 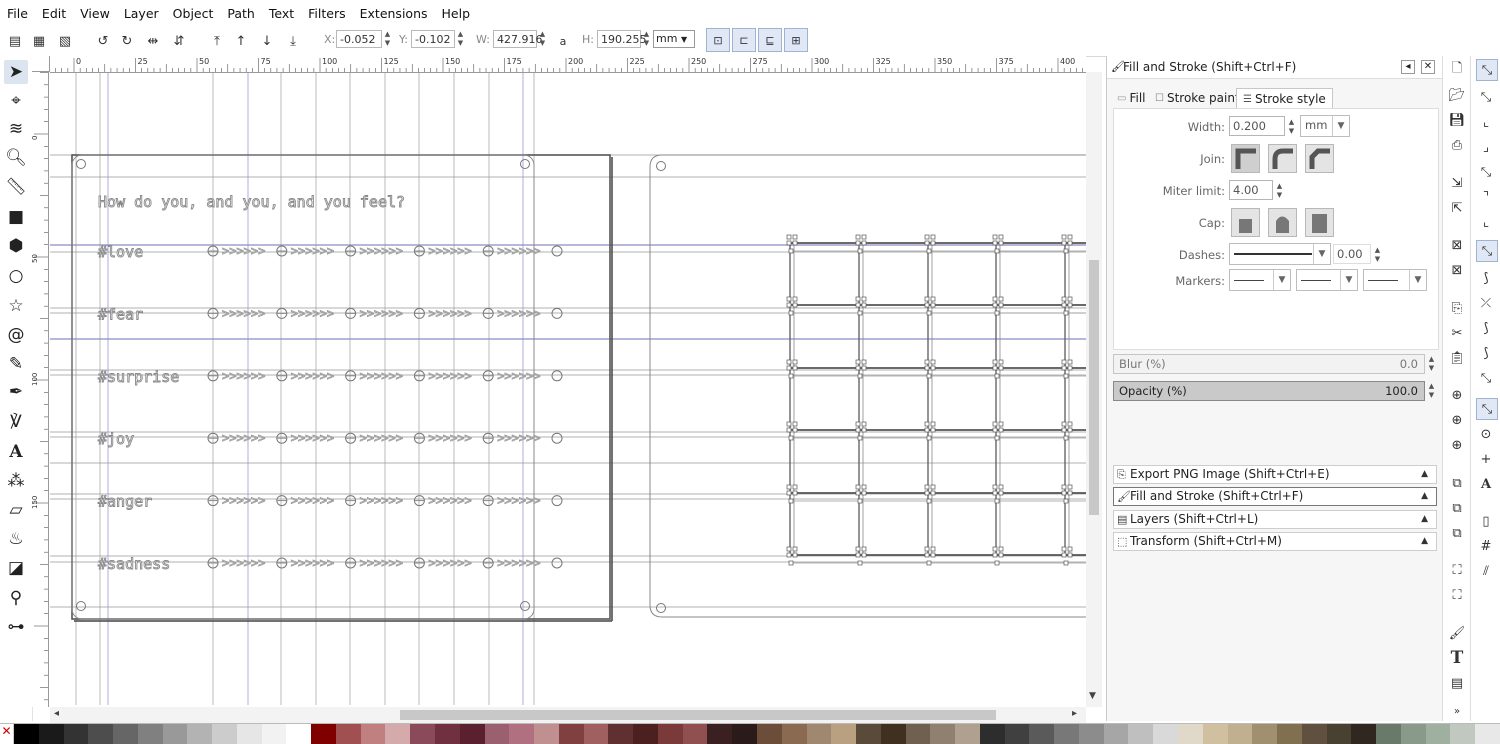 I want to click on snap-text-baseline-icon: A, so click(x=1486, y=484).